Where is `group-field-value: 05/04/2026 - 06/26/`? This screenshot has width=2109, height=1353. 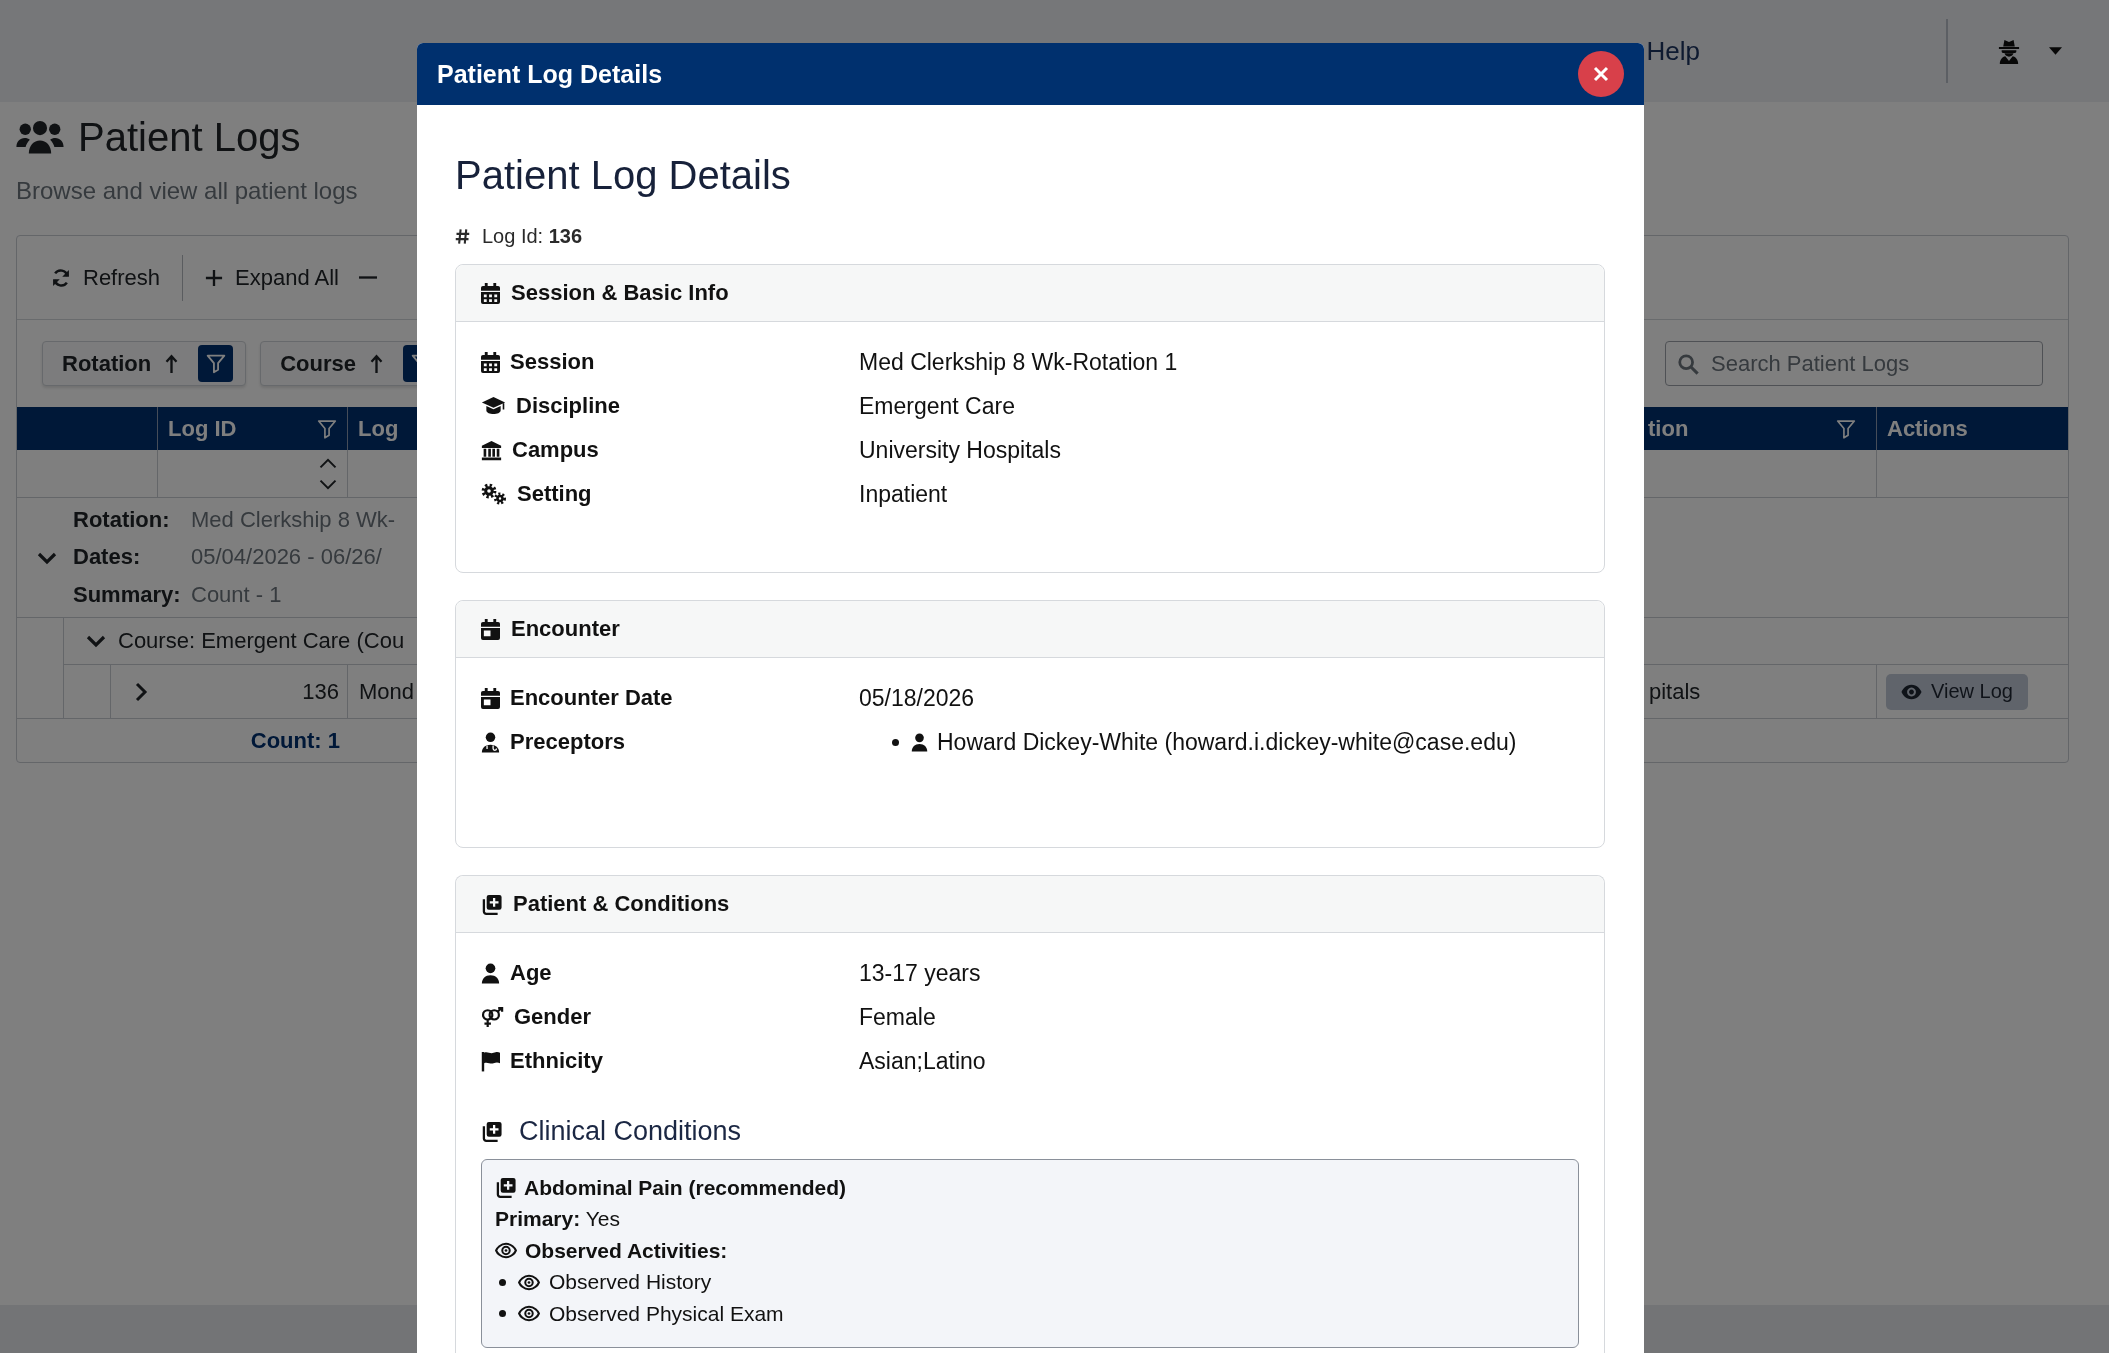
group-field-value: 05/04/2026 - 06/26/ is located at coordinates (286, 557).